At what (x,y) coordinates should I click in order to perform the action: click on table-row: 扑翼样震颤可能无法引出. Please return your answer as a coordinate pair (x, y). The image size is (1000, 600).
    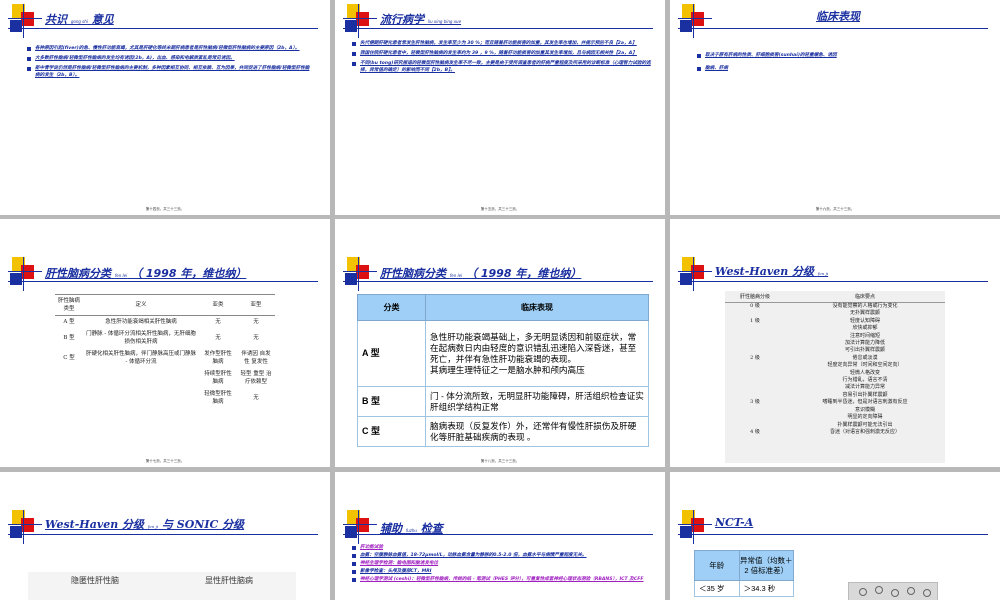
    Looking at the image, I should click on (835, 425).